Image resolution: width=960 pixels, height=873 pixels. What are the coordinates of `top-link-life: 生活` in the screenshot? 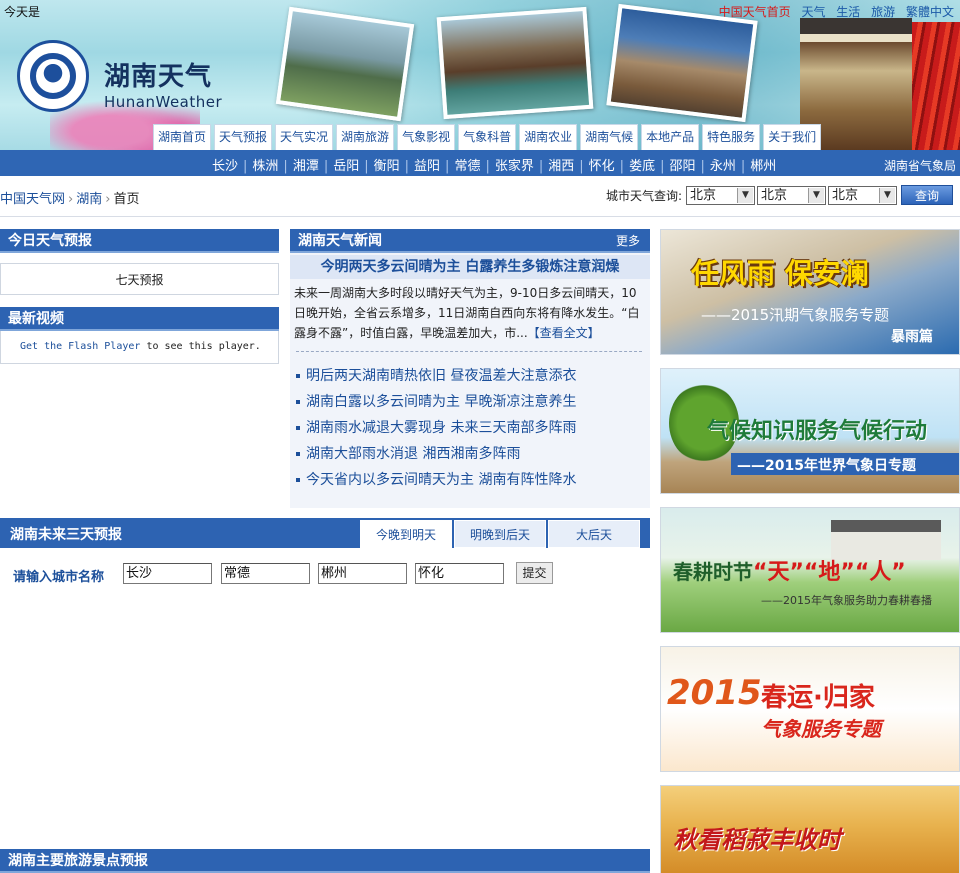 It's located at (848, 12).